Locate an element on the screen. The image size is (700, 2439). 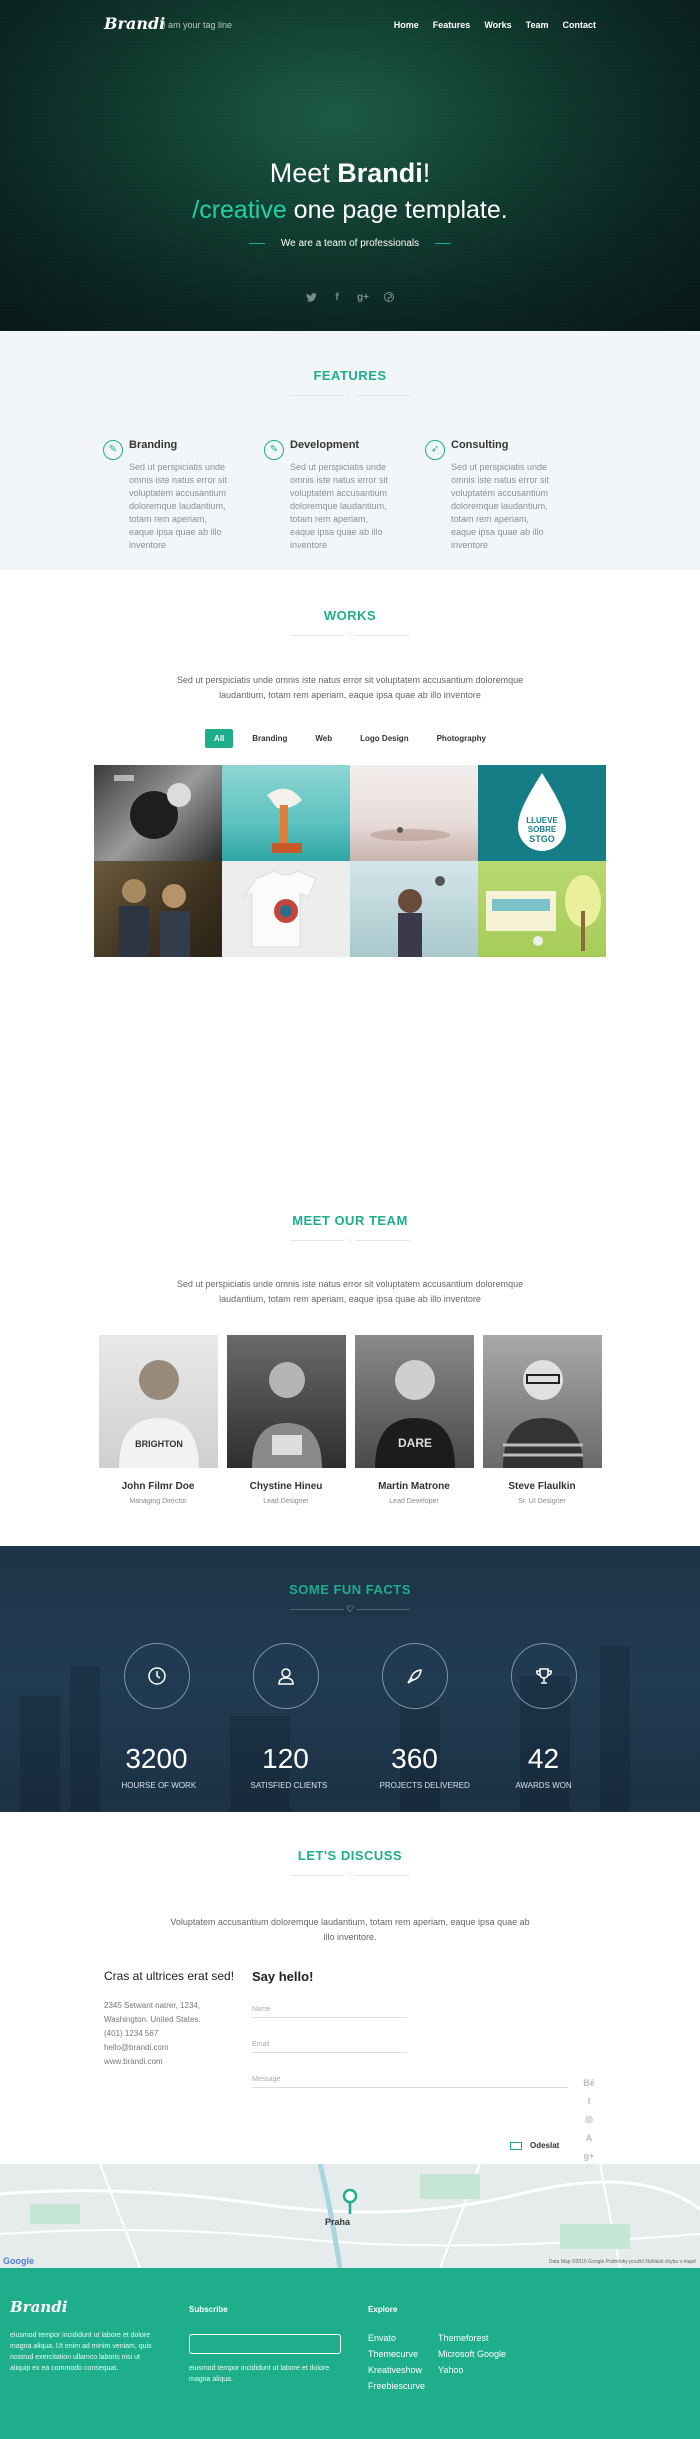
fact-awards: 42 AWARDS WON is located at coordinates (544, 1716).